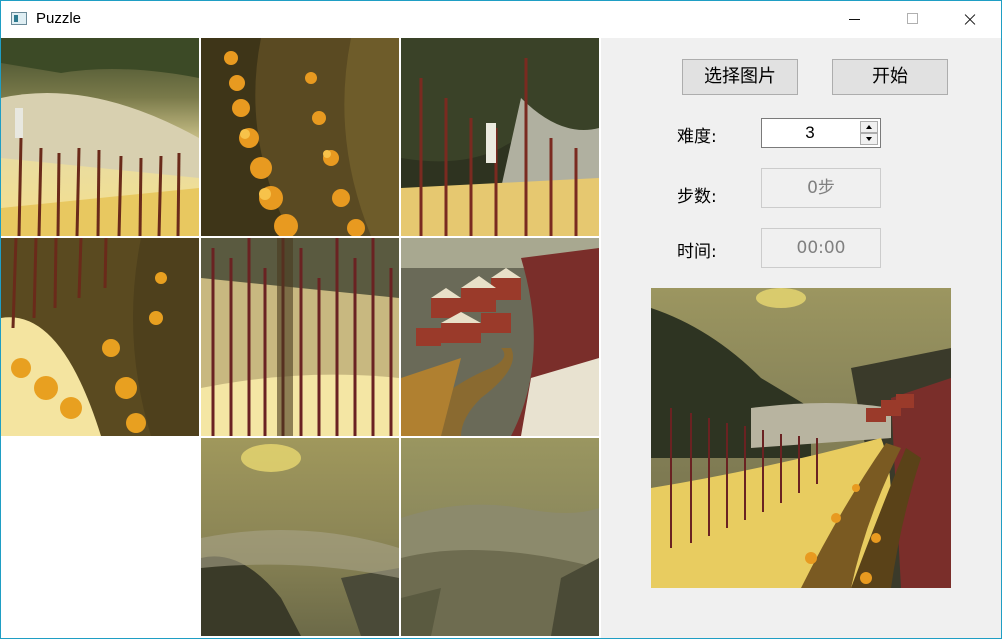 Image resolution: width=1002 pixels, height=639 pixels. Describe the element at coordinates (801, 438) in the screenshot. I see `preview-image` at that location.